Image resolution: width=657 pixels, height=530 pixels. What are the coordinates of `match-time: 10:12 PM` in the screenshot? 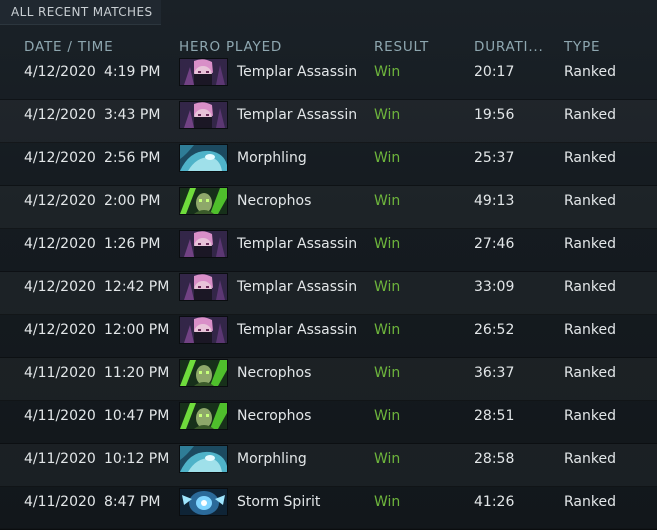 It's located at (137, 459).